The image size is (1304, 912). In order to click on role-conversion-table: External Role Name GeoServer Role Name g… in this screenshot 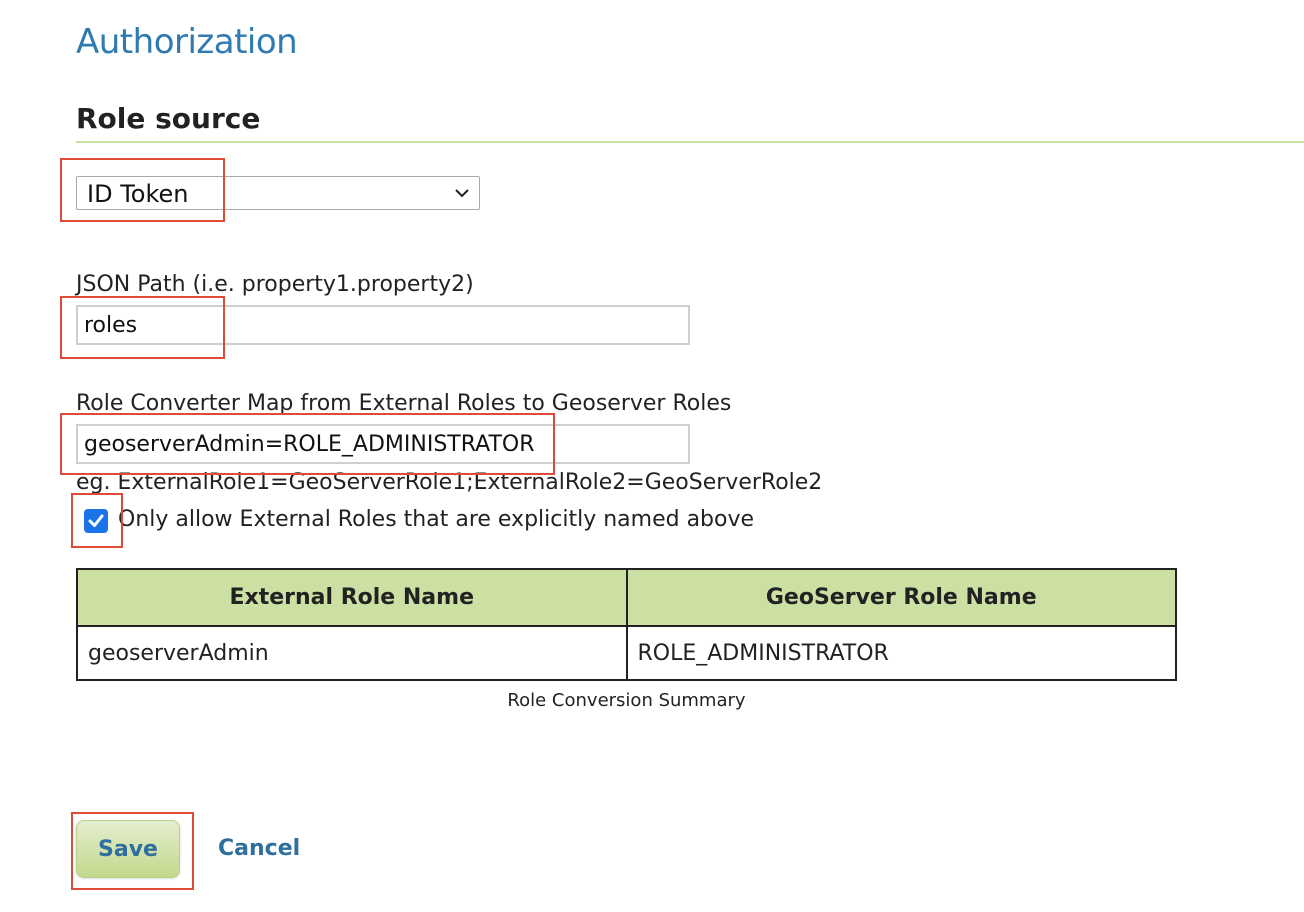, I will do `click(626, 624)`.